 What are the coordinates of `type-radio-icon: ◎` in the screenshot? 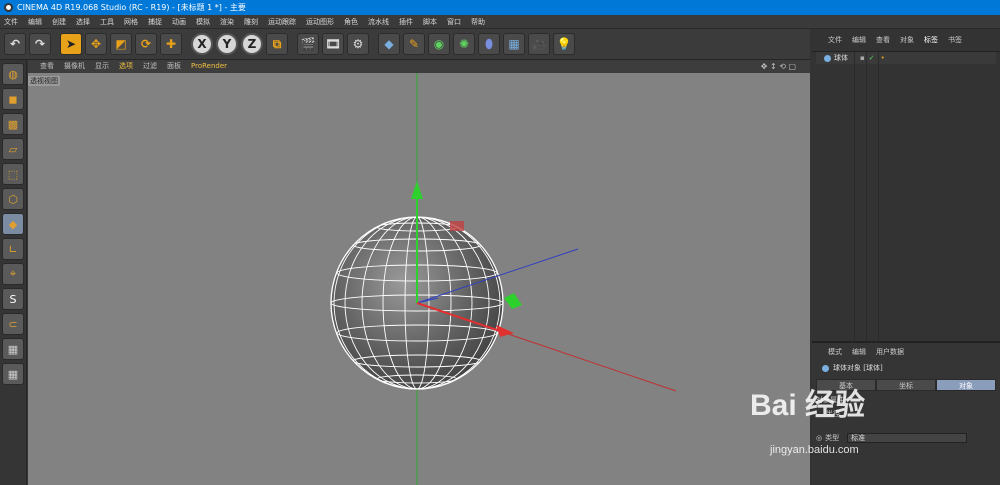 It's located at (819, 438).